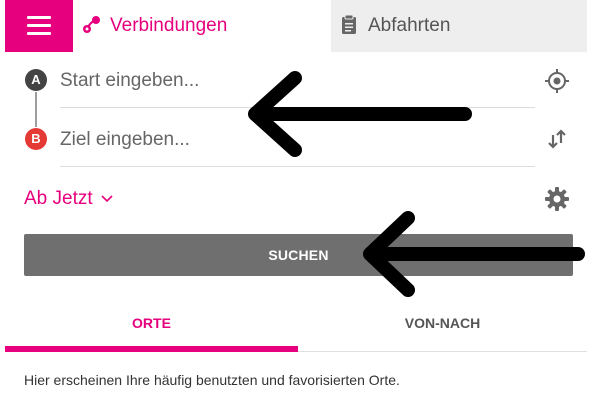 Image resolution: width=593 pixels, height=399 pixels. Describe the element at coordinates (557, 83) in the screenshot. I see `locate-icon` at that location.